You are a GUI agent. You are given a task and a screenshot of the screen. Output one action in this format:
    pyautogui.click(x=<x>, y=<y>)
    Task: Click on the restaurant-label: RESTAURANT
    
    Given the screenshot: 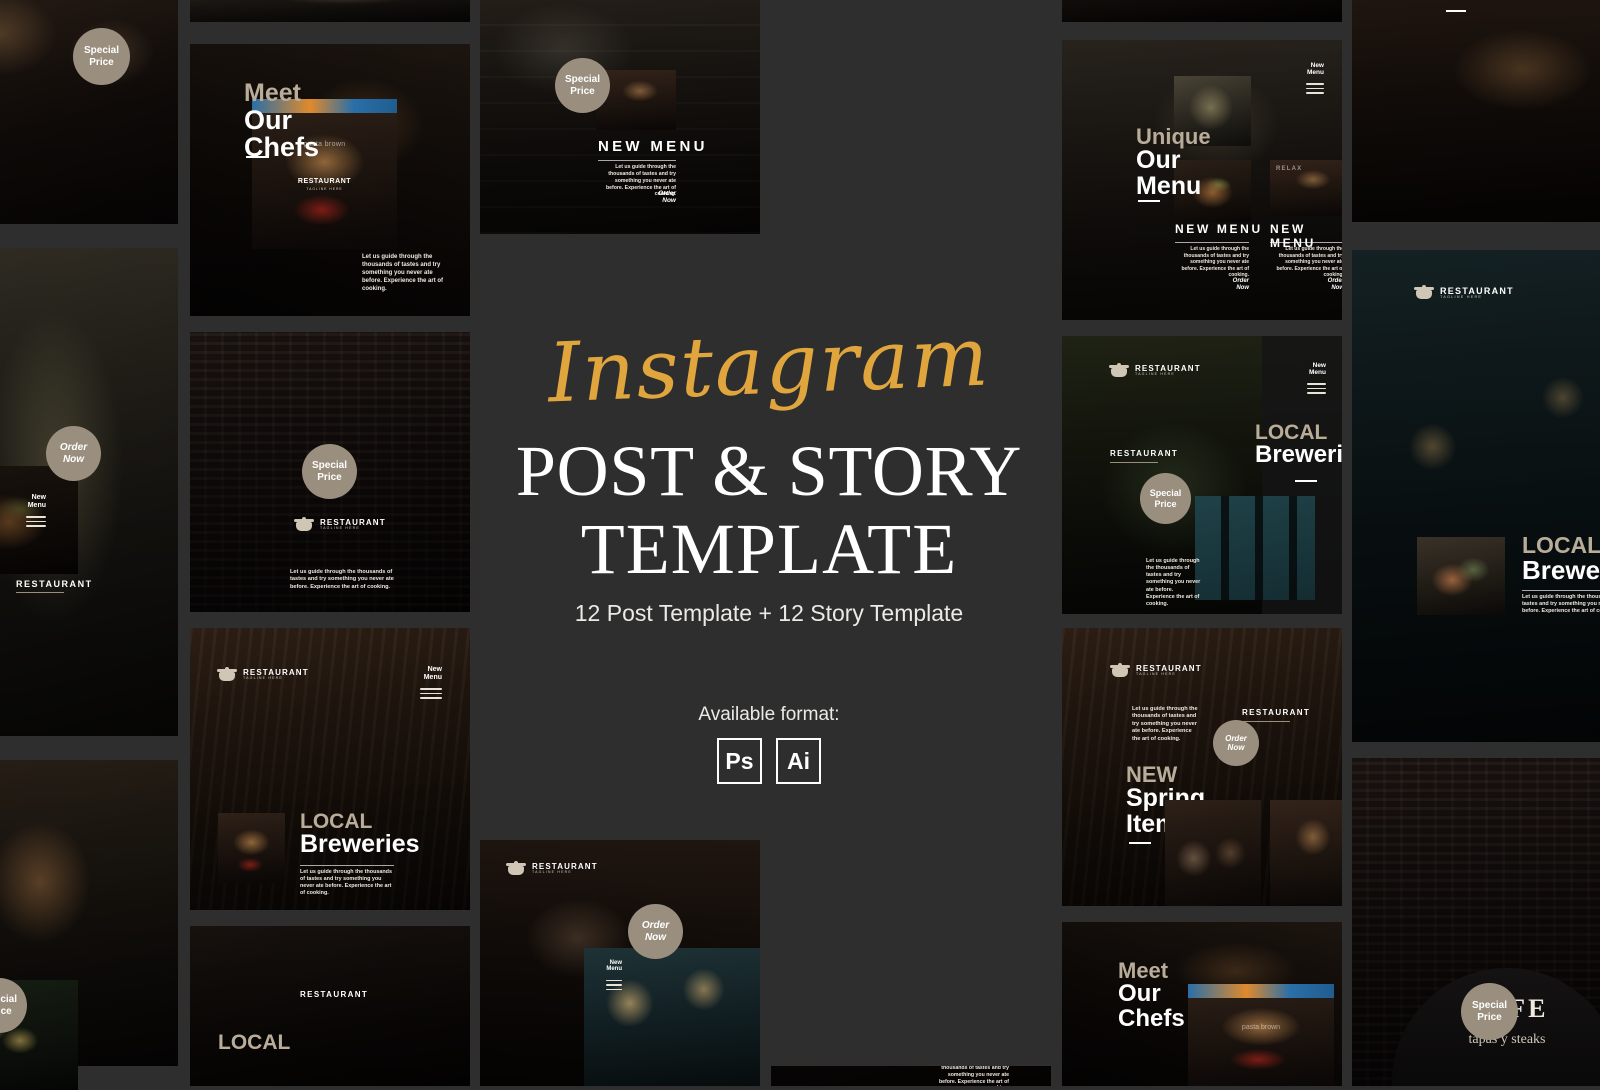 What is the action you would take?
    pyautogui.click(x=1276, y=712)
    